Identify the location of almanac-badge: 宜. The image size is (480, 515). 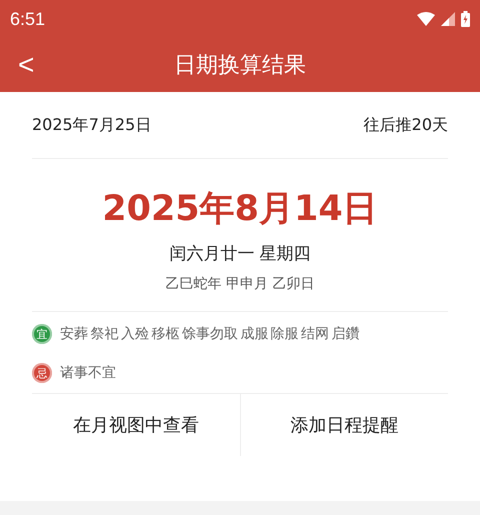
(42, 334).